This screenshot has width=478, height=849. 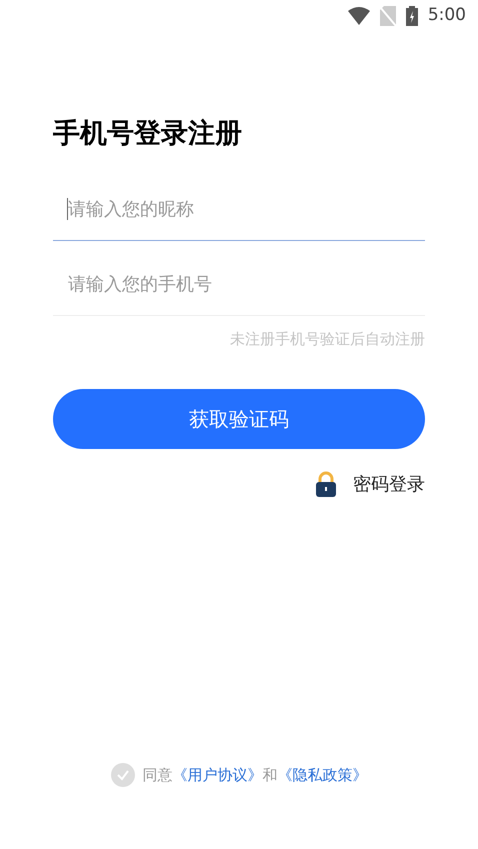 I want to click on agree-checkbox, so click(x=122, y=775).